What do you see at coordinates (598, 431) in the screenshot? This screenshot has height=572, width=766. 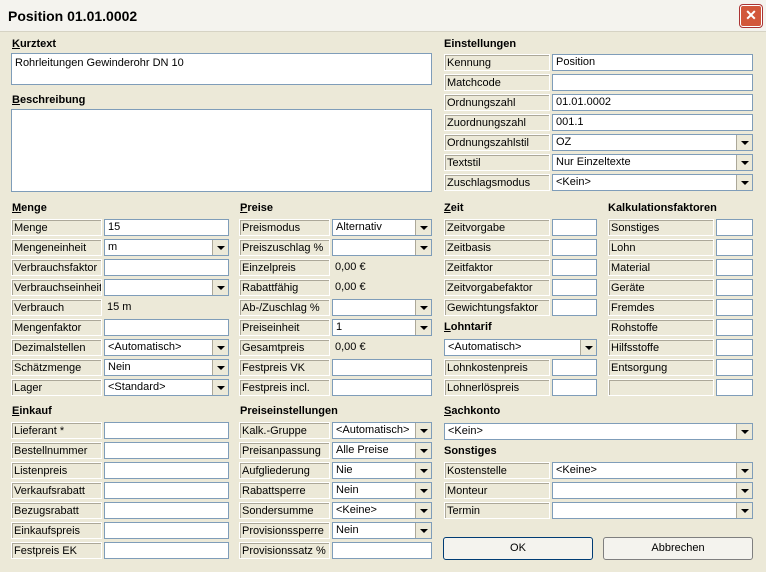 I see `sachkonto-select: <Kein>` at bounding box center [598, 431].